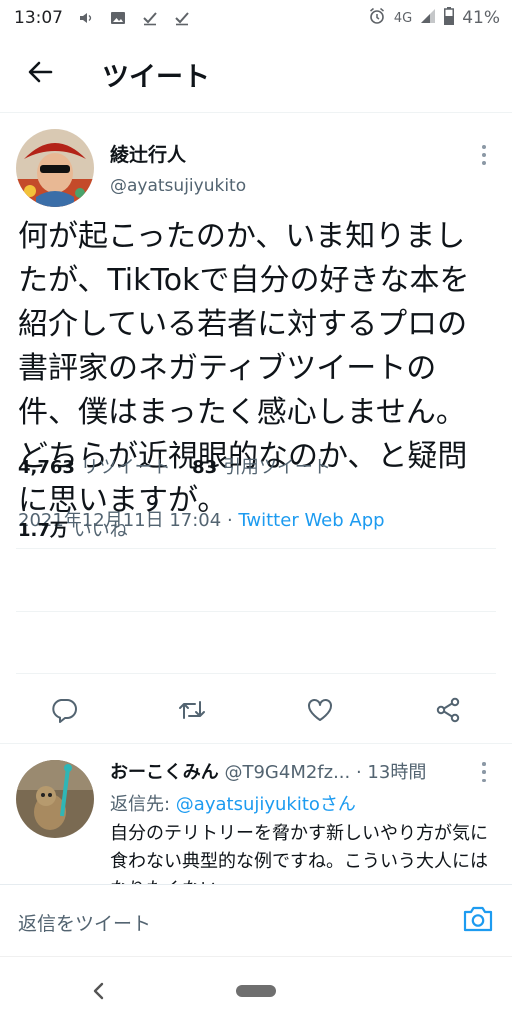  Describe the element at coordinates (143, 804) in the screenshot. I see `replying-prefix: 返信先:` at that location.